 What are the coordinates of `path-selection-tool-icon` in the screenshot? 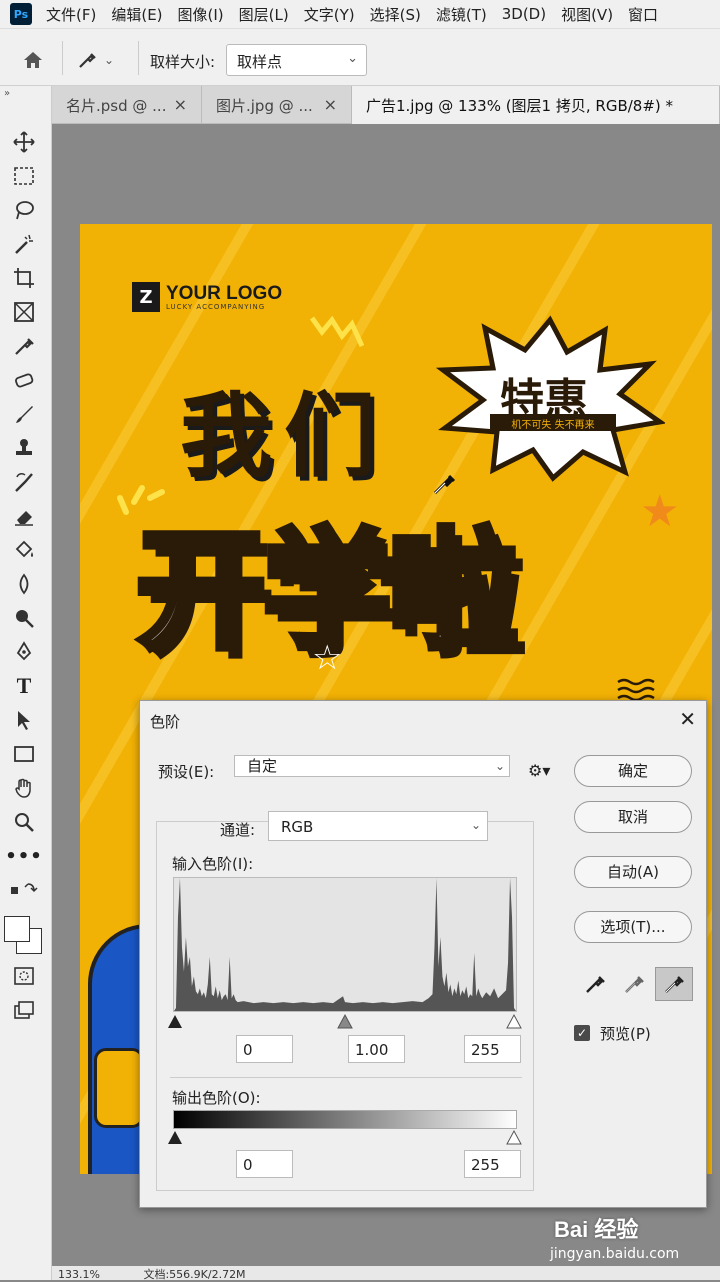 It's located at (24, 720).